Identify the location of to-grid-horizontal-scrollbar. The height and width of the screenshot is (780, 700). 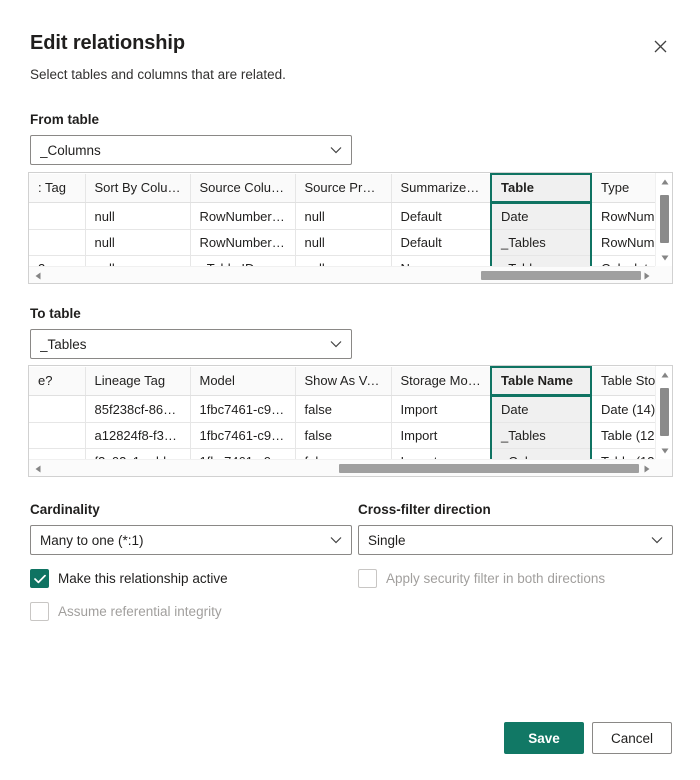
(342, 467).